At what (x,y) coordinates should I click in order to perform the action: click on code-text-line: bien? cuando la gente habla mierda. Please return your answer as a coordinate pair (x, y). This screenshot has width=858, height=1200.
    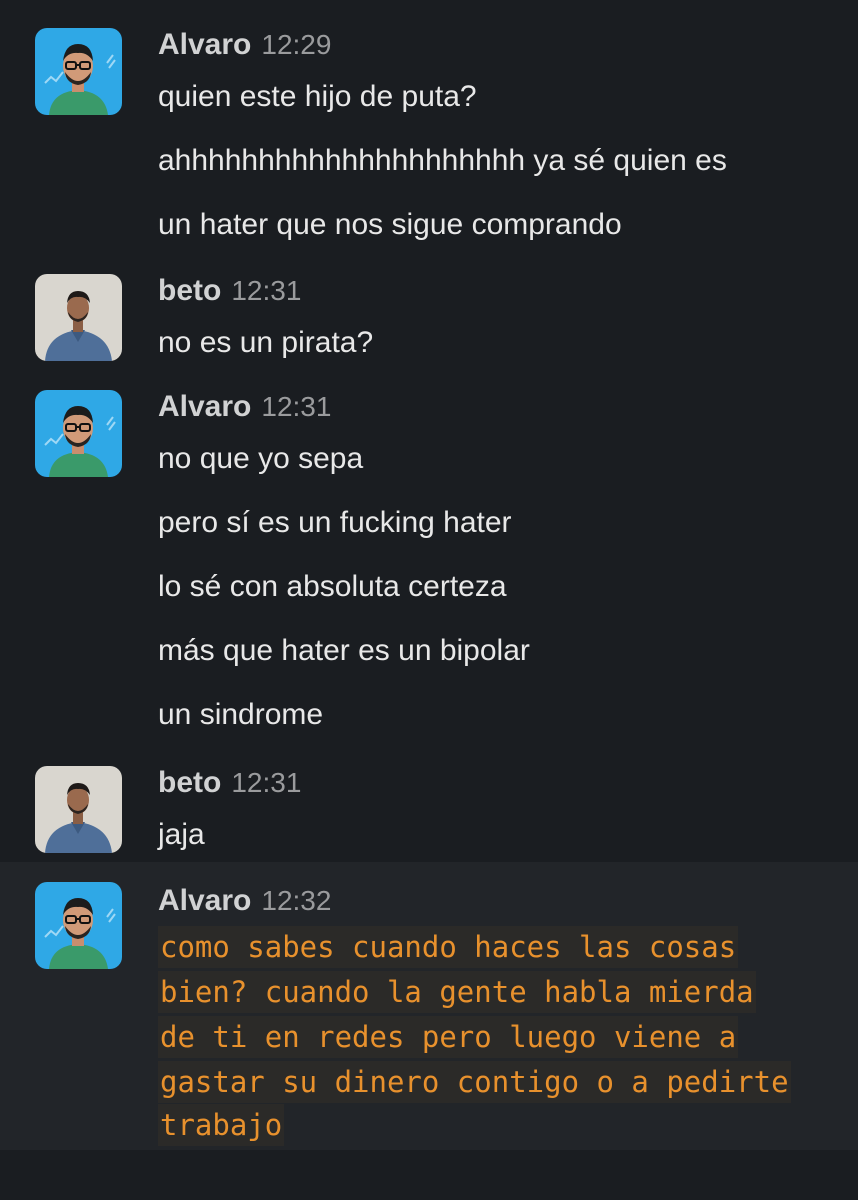
    Looking at the image, I should click on (457, 992).